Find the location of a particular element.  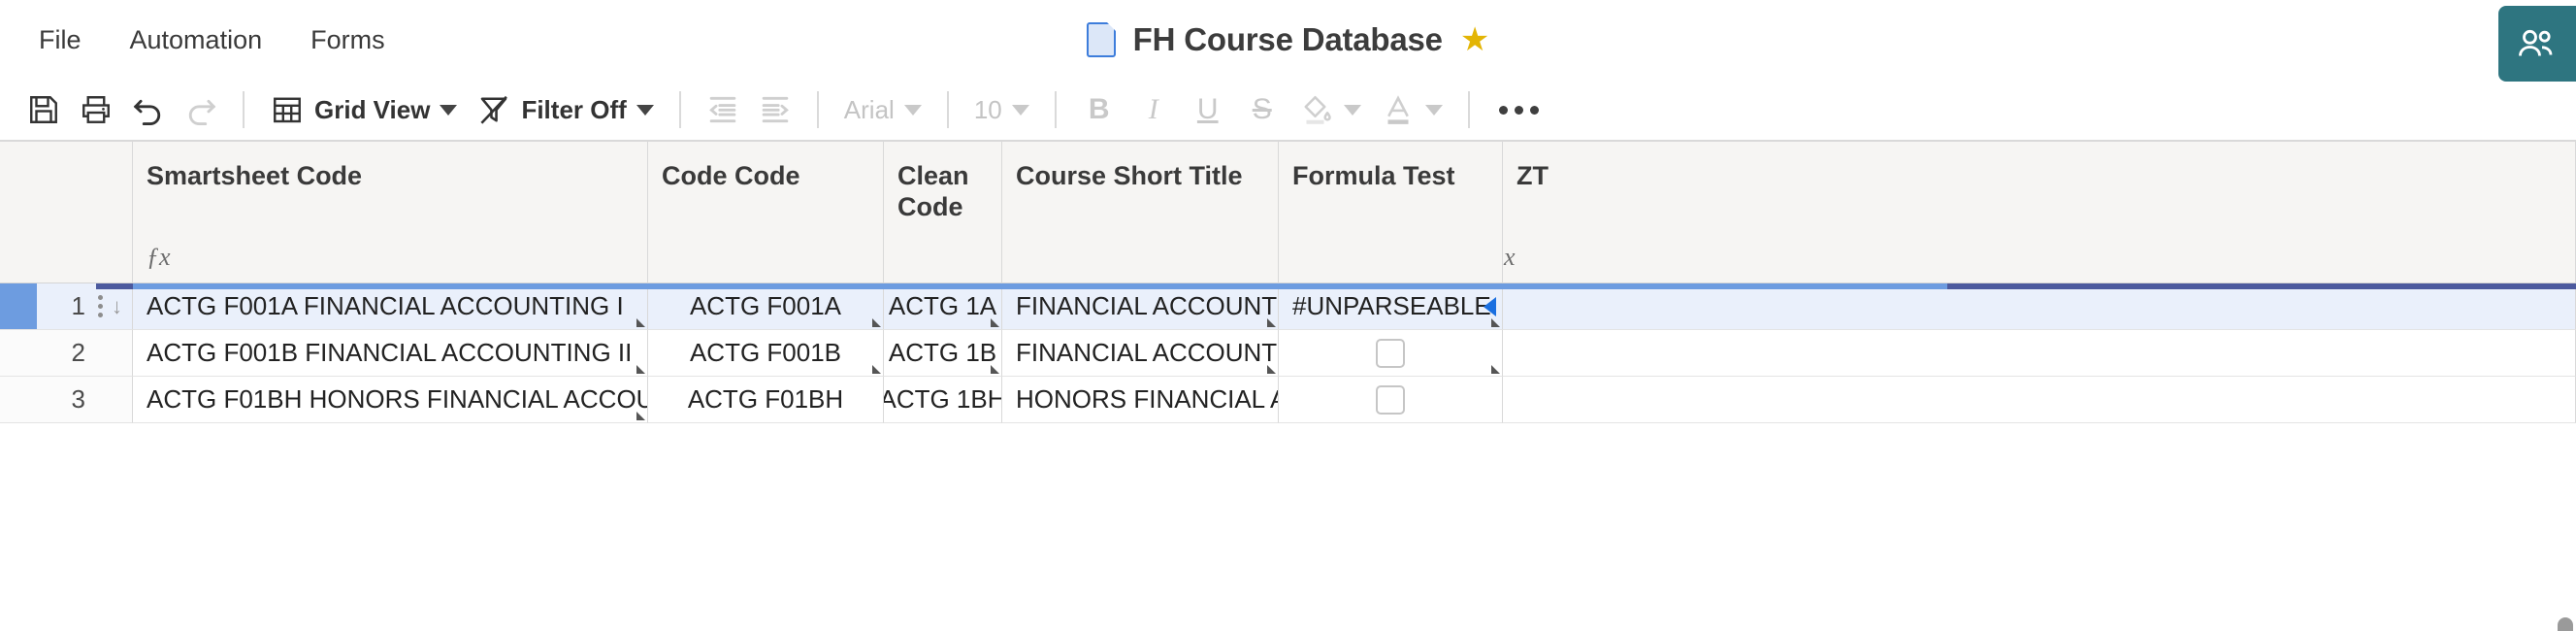

more-options-button is located at coordinates (1519, 109).